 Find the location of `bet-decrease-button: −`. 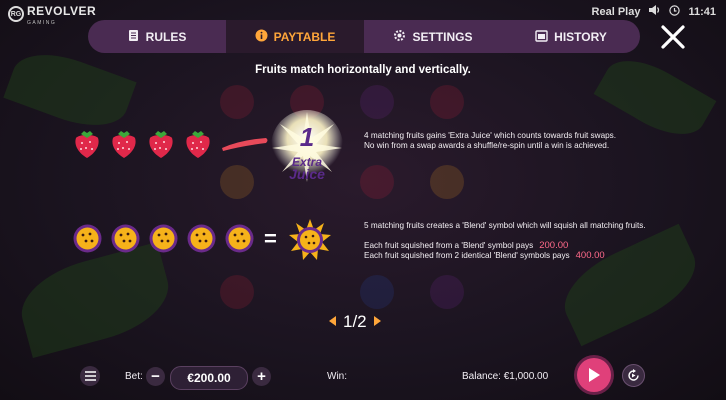

bet-decrease-button: − is located at coordinates (155, 376).